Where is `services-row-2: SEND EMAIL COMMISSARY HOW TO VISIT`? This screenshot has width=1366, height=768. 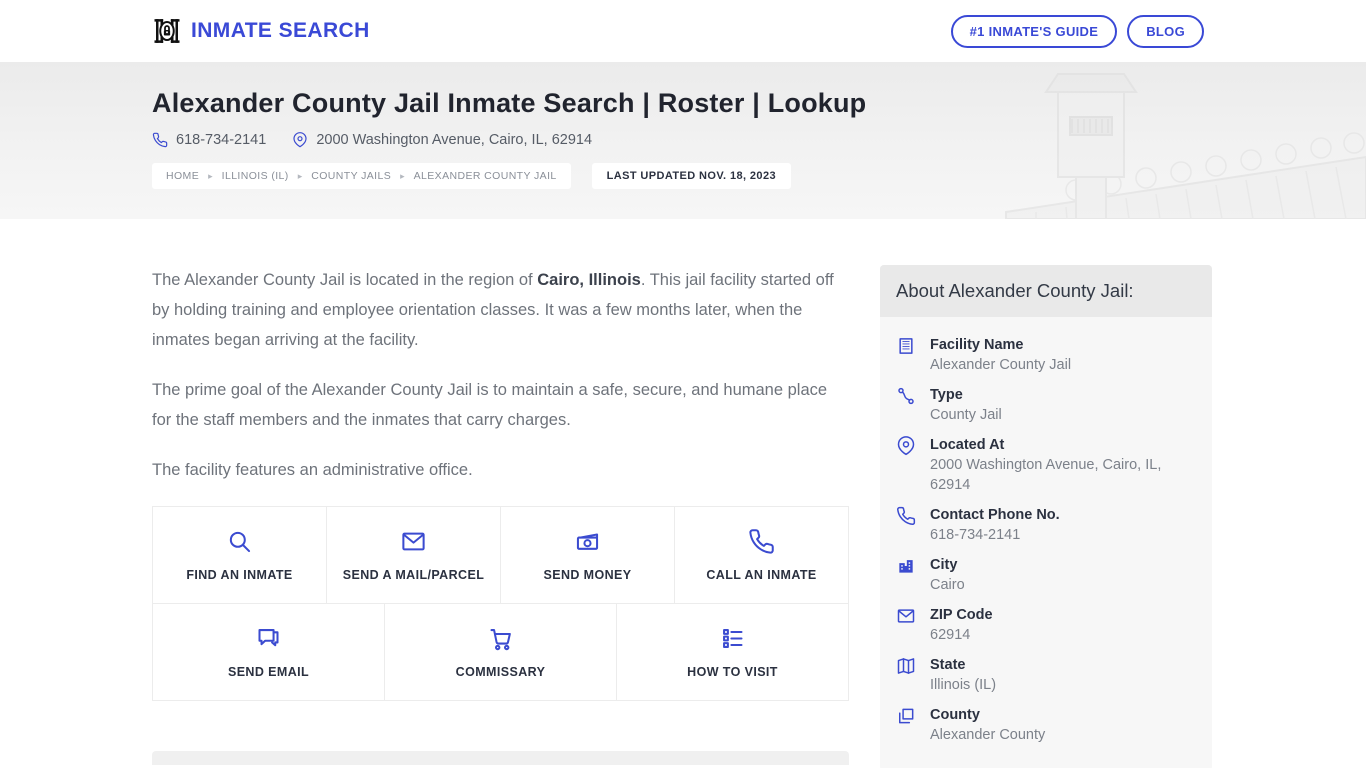
services-row-2: SEND EMAIL COMMISSARY HOW TO VISIT is located at coordinates (500, 651).